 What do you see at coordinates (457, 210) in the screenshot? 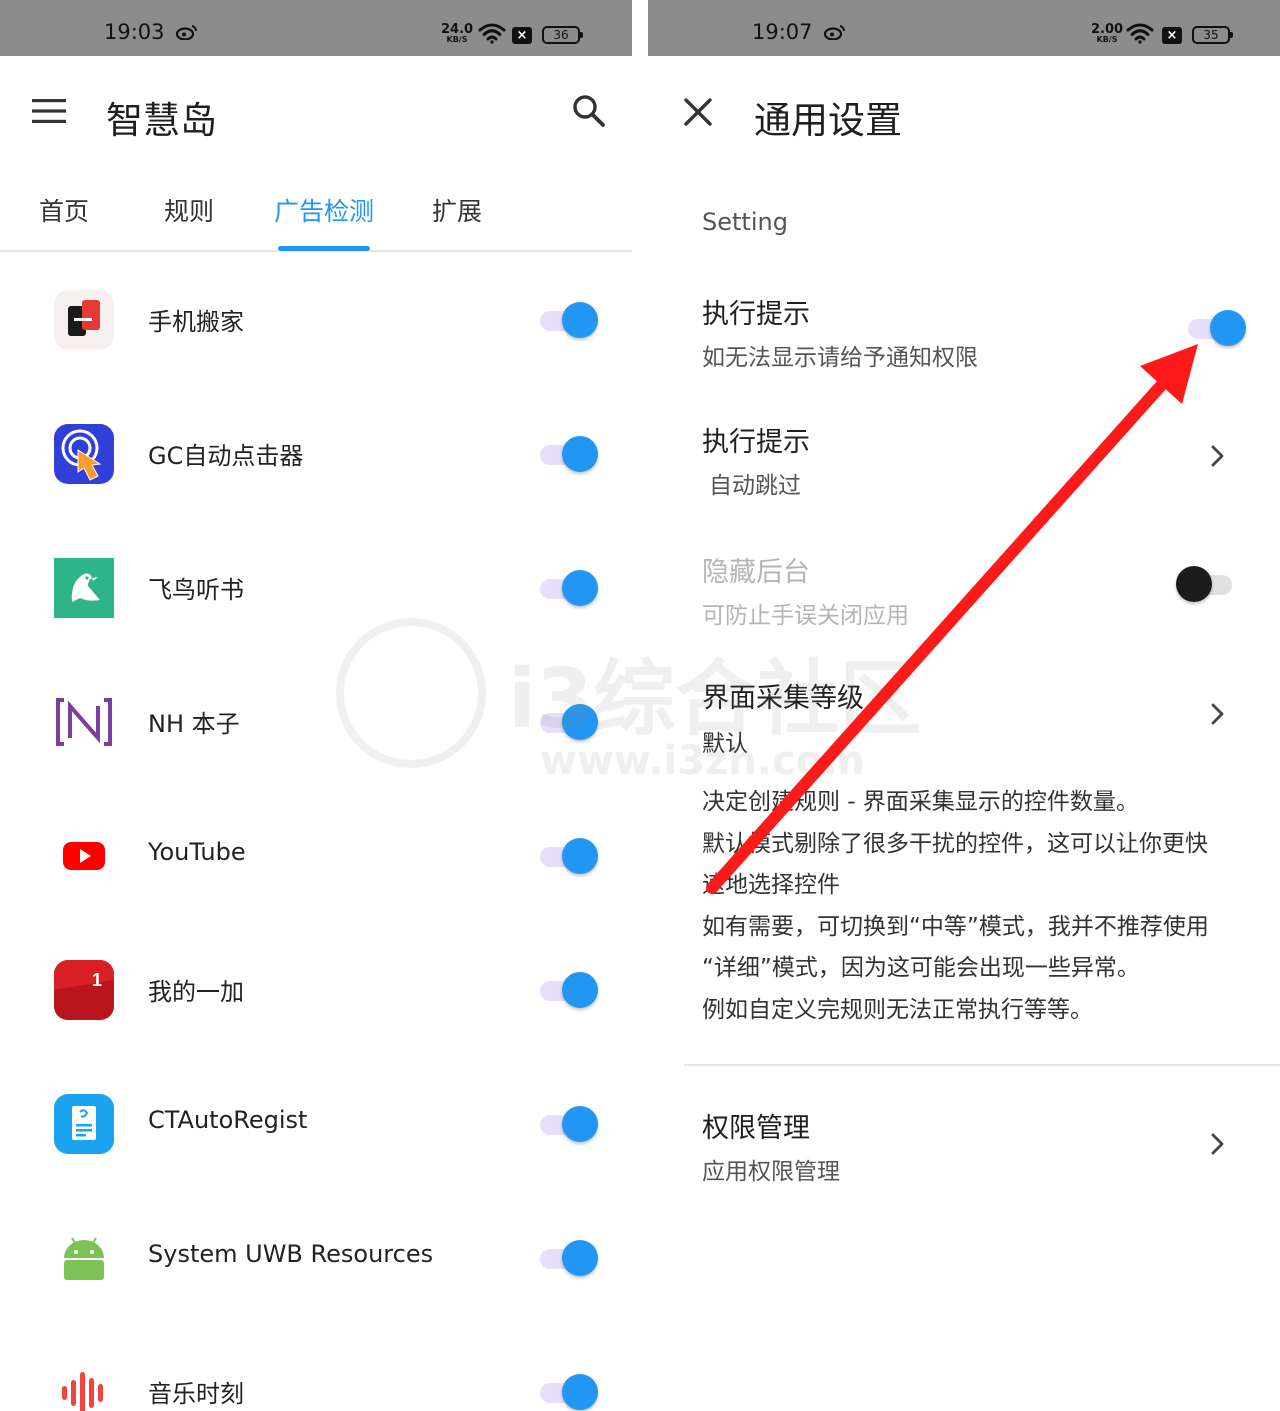
I see `tab-extensions: 扩展` at bounding box center [457, 210].